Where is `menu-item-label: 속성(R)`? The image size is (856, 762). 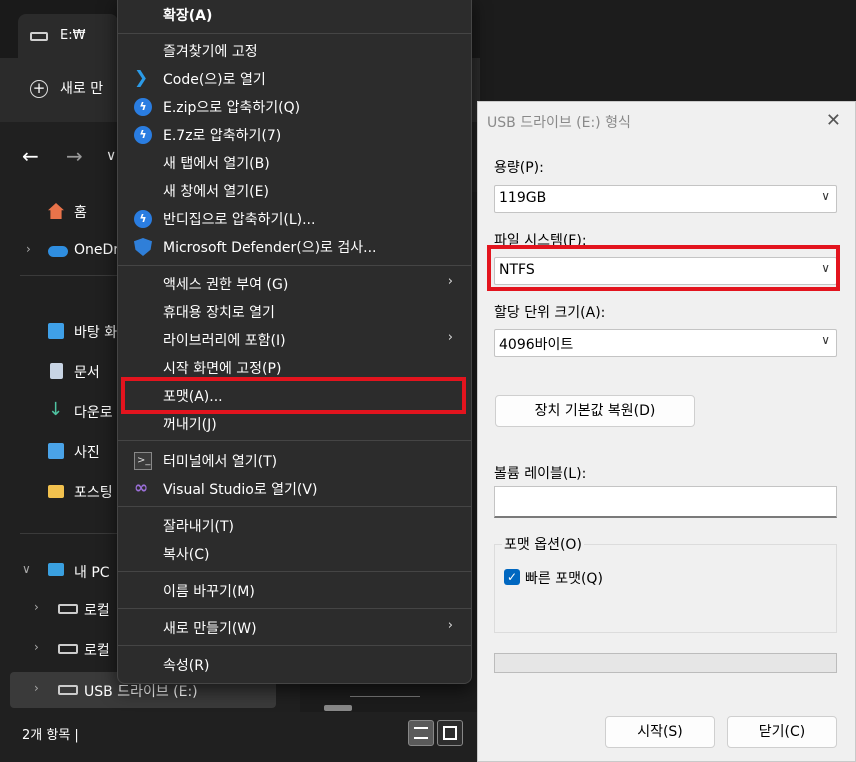
menu-item-label: 속성(R) is located at coordinates (186, 666).